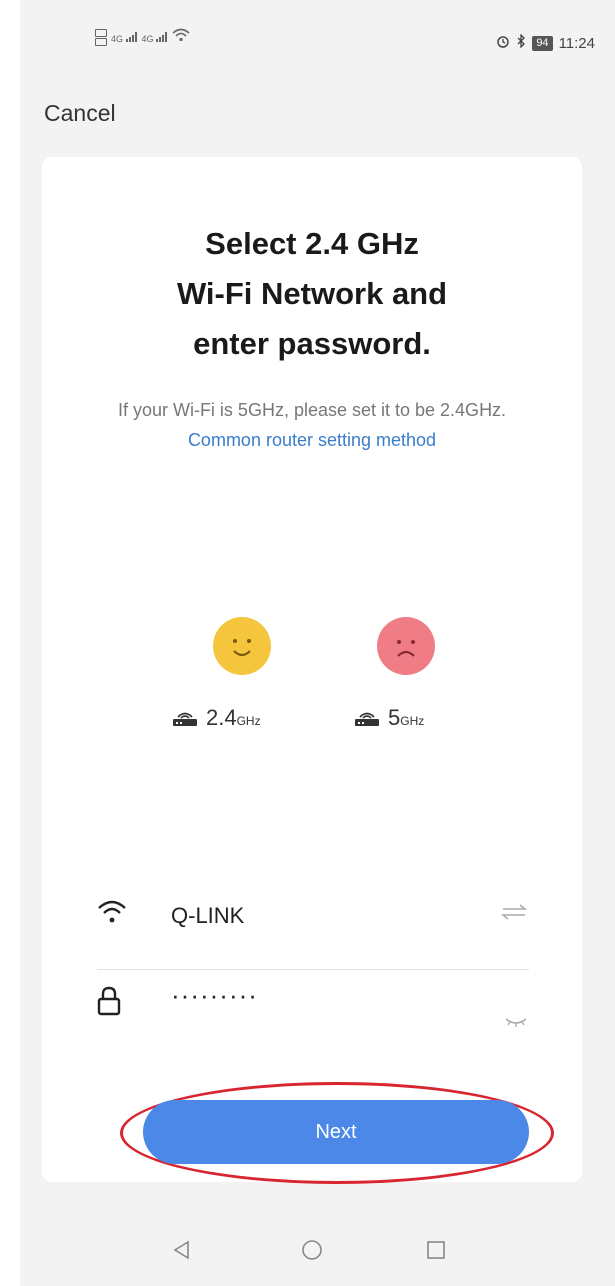  Describe the element at coordinates (216, 718) in the screenshot. I see `band-2-4ghz-label: 2.4GHz` at that location.